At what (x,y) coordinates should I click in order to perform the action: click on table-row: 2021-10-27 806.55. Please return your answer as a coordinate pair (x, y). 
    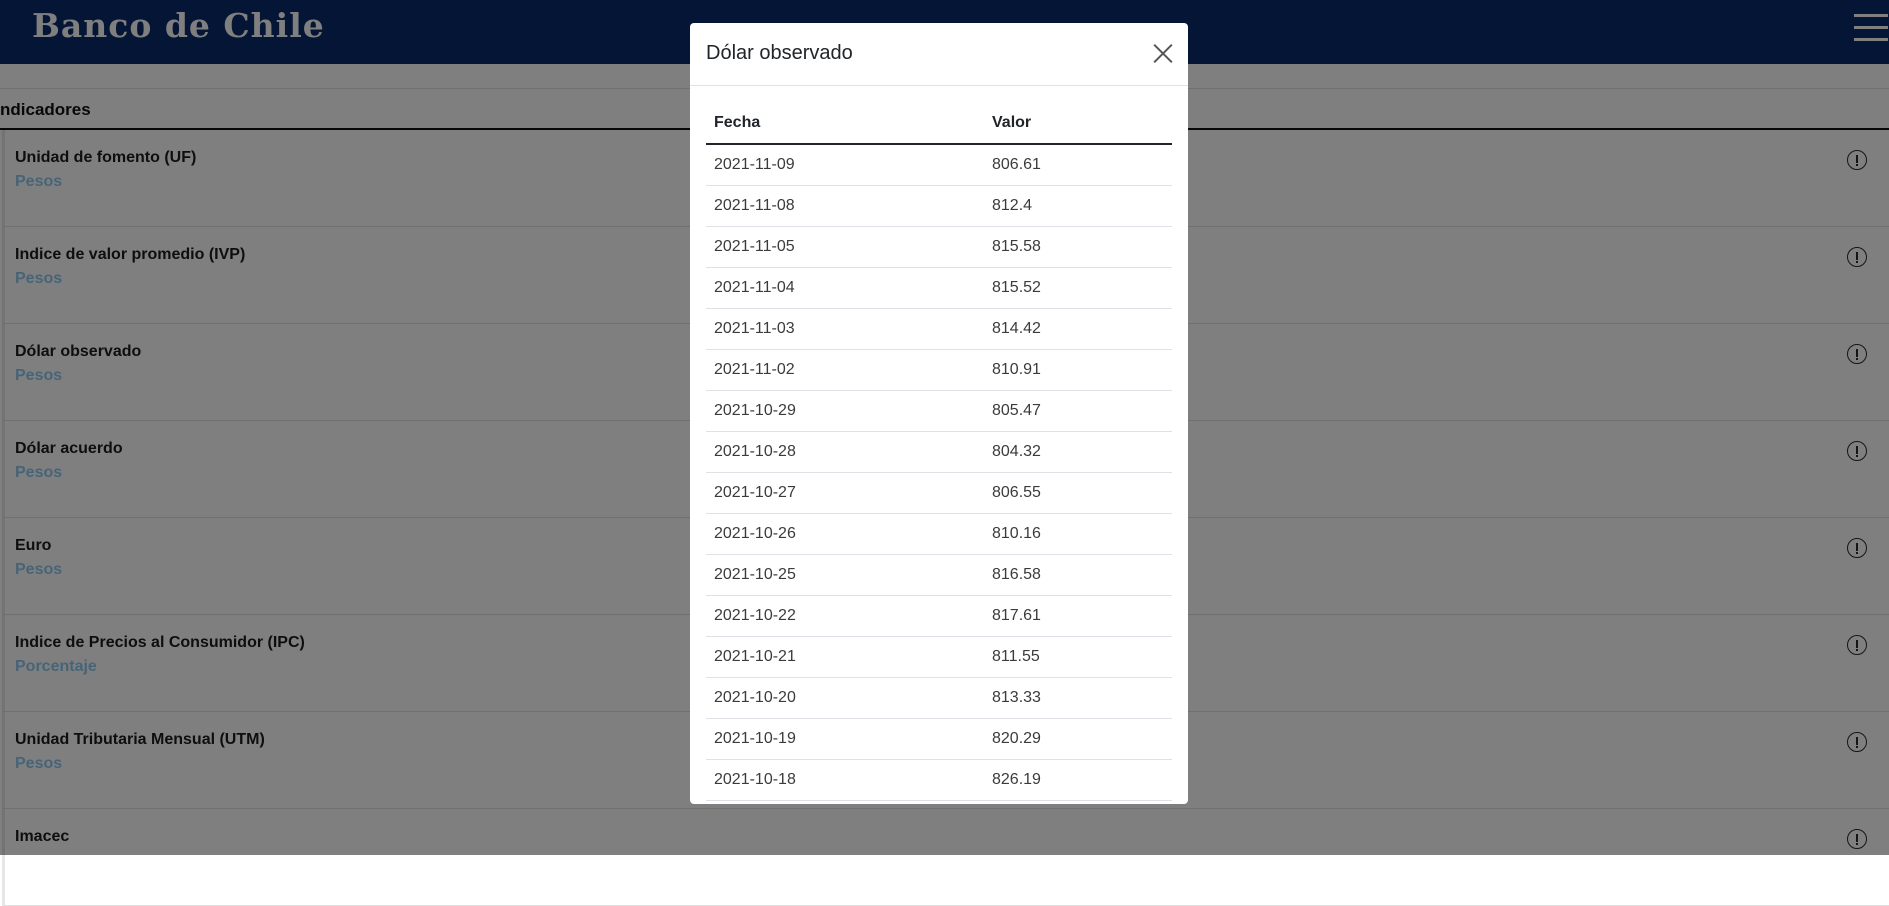
    Looking at the image, I should click on (939, 493).